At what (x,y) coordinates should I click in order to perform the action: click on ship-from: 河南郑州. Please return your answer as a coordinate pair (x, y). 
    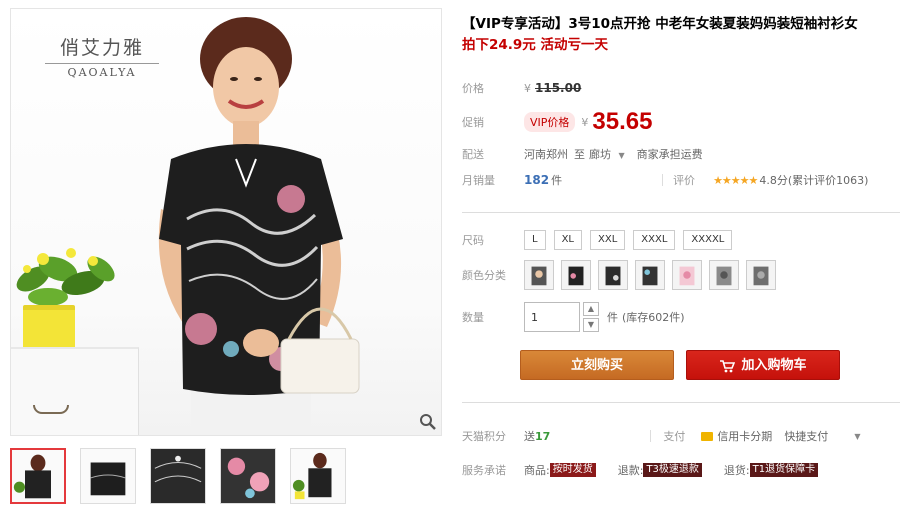
    Looking at the image, I should click on (546, 154).